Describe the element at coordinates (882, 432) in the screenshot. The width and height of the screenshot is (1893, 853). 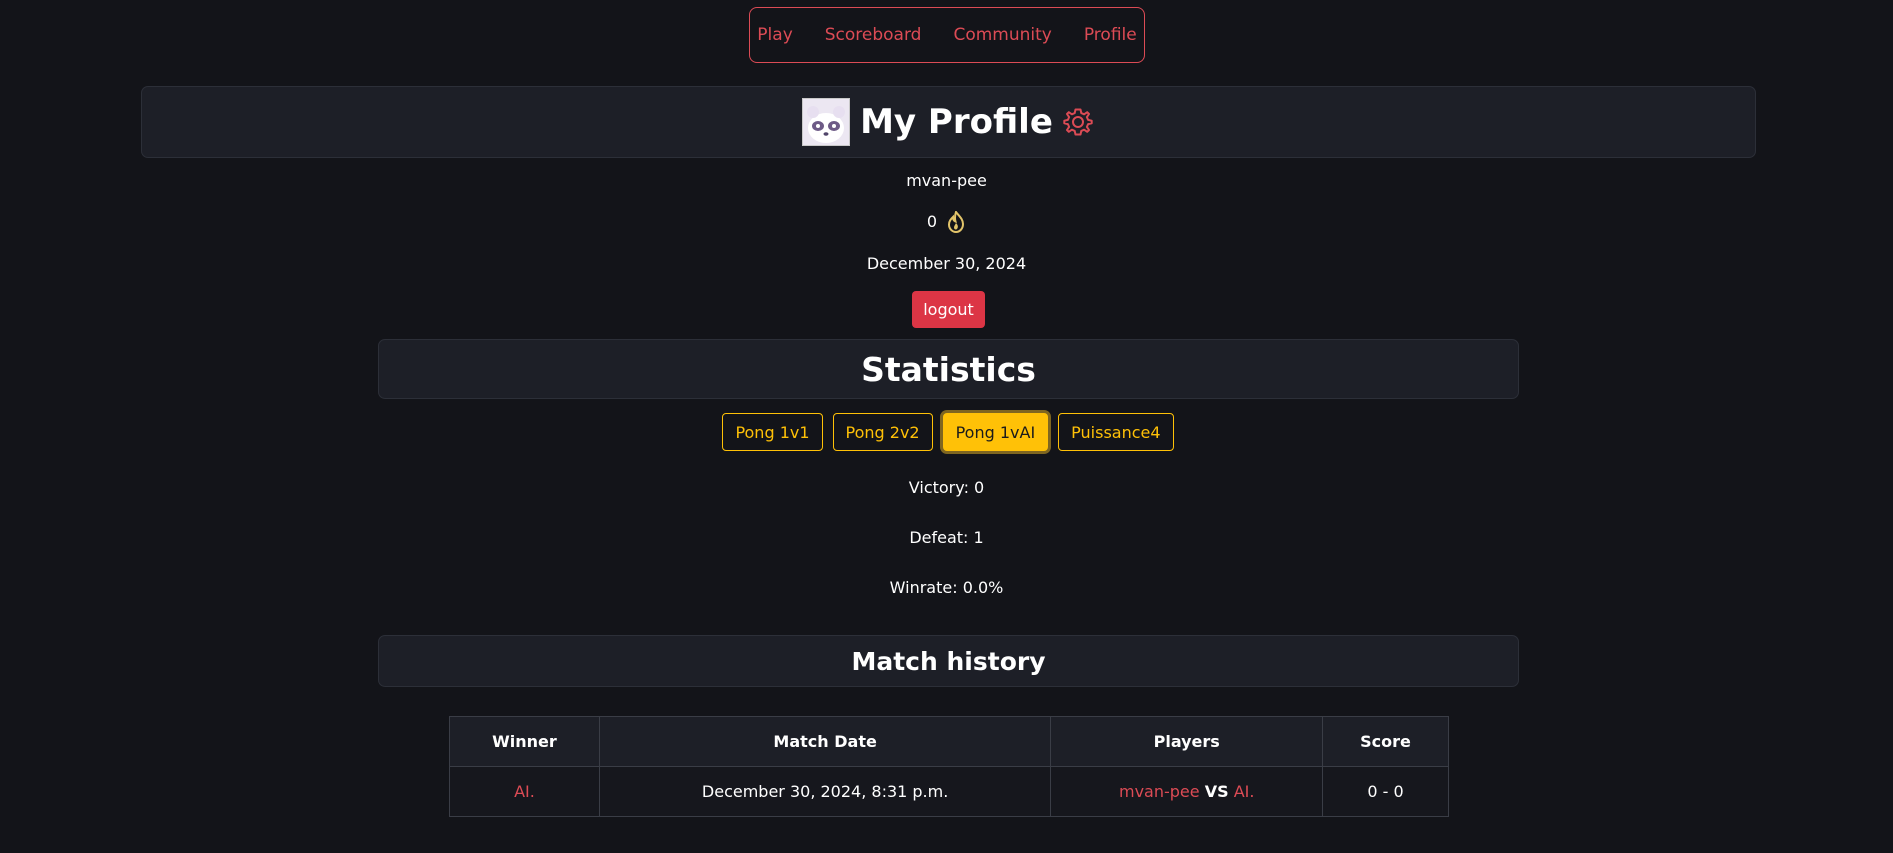
I see `tab-pong-2v2: Pong 2v2` at that location.